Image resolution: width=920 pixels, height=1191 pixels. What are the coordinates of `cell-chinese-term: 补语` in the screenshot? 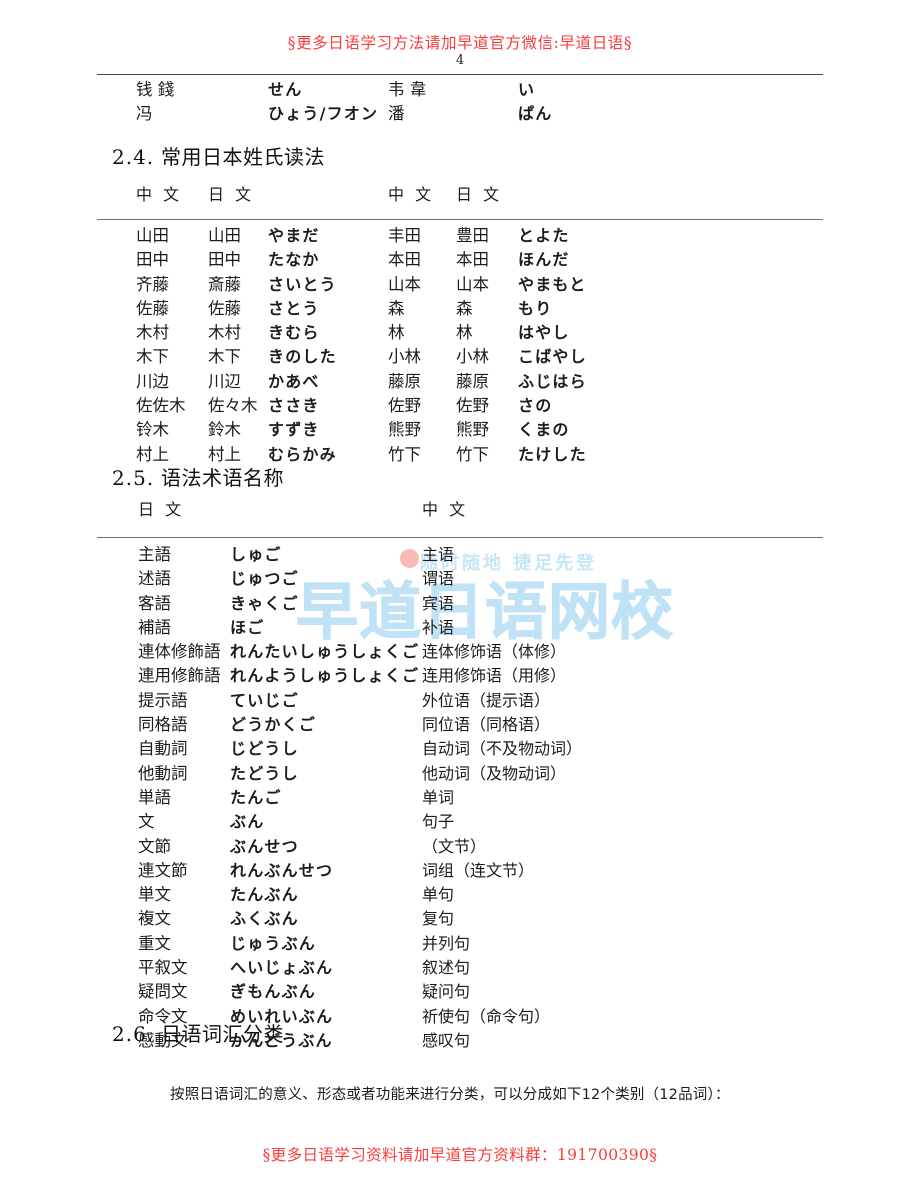 It's located at (438, 627).